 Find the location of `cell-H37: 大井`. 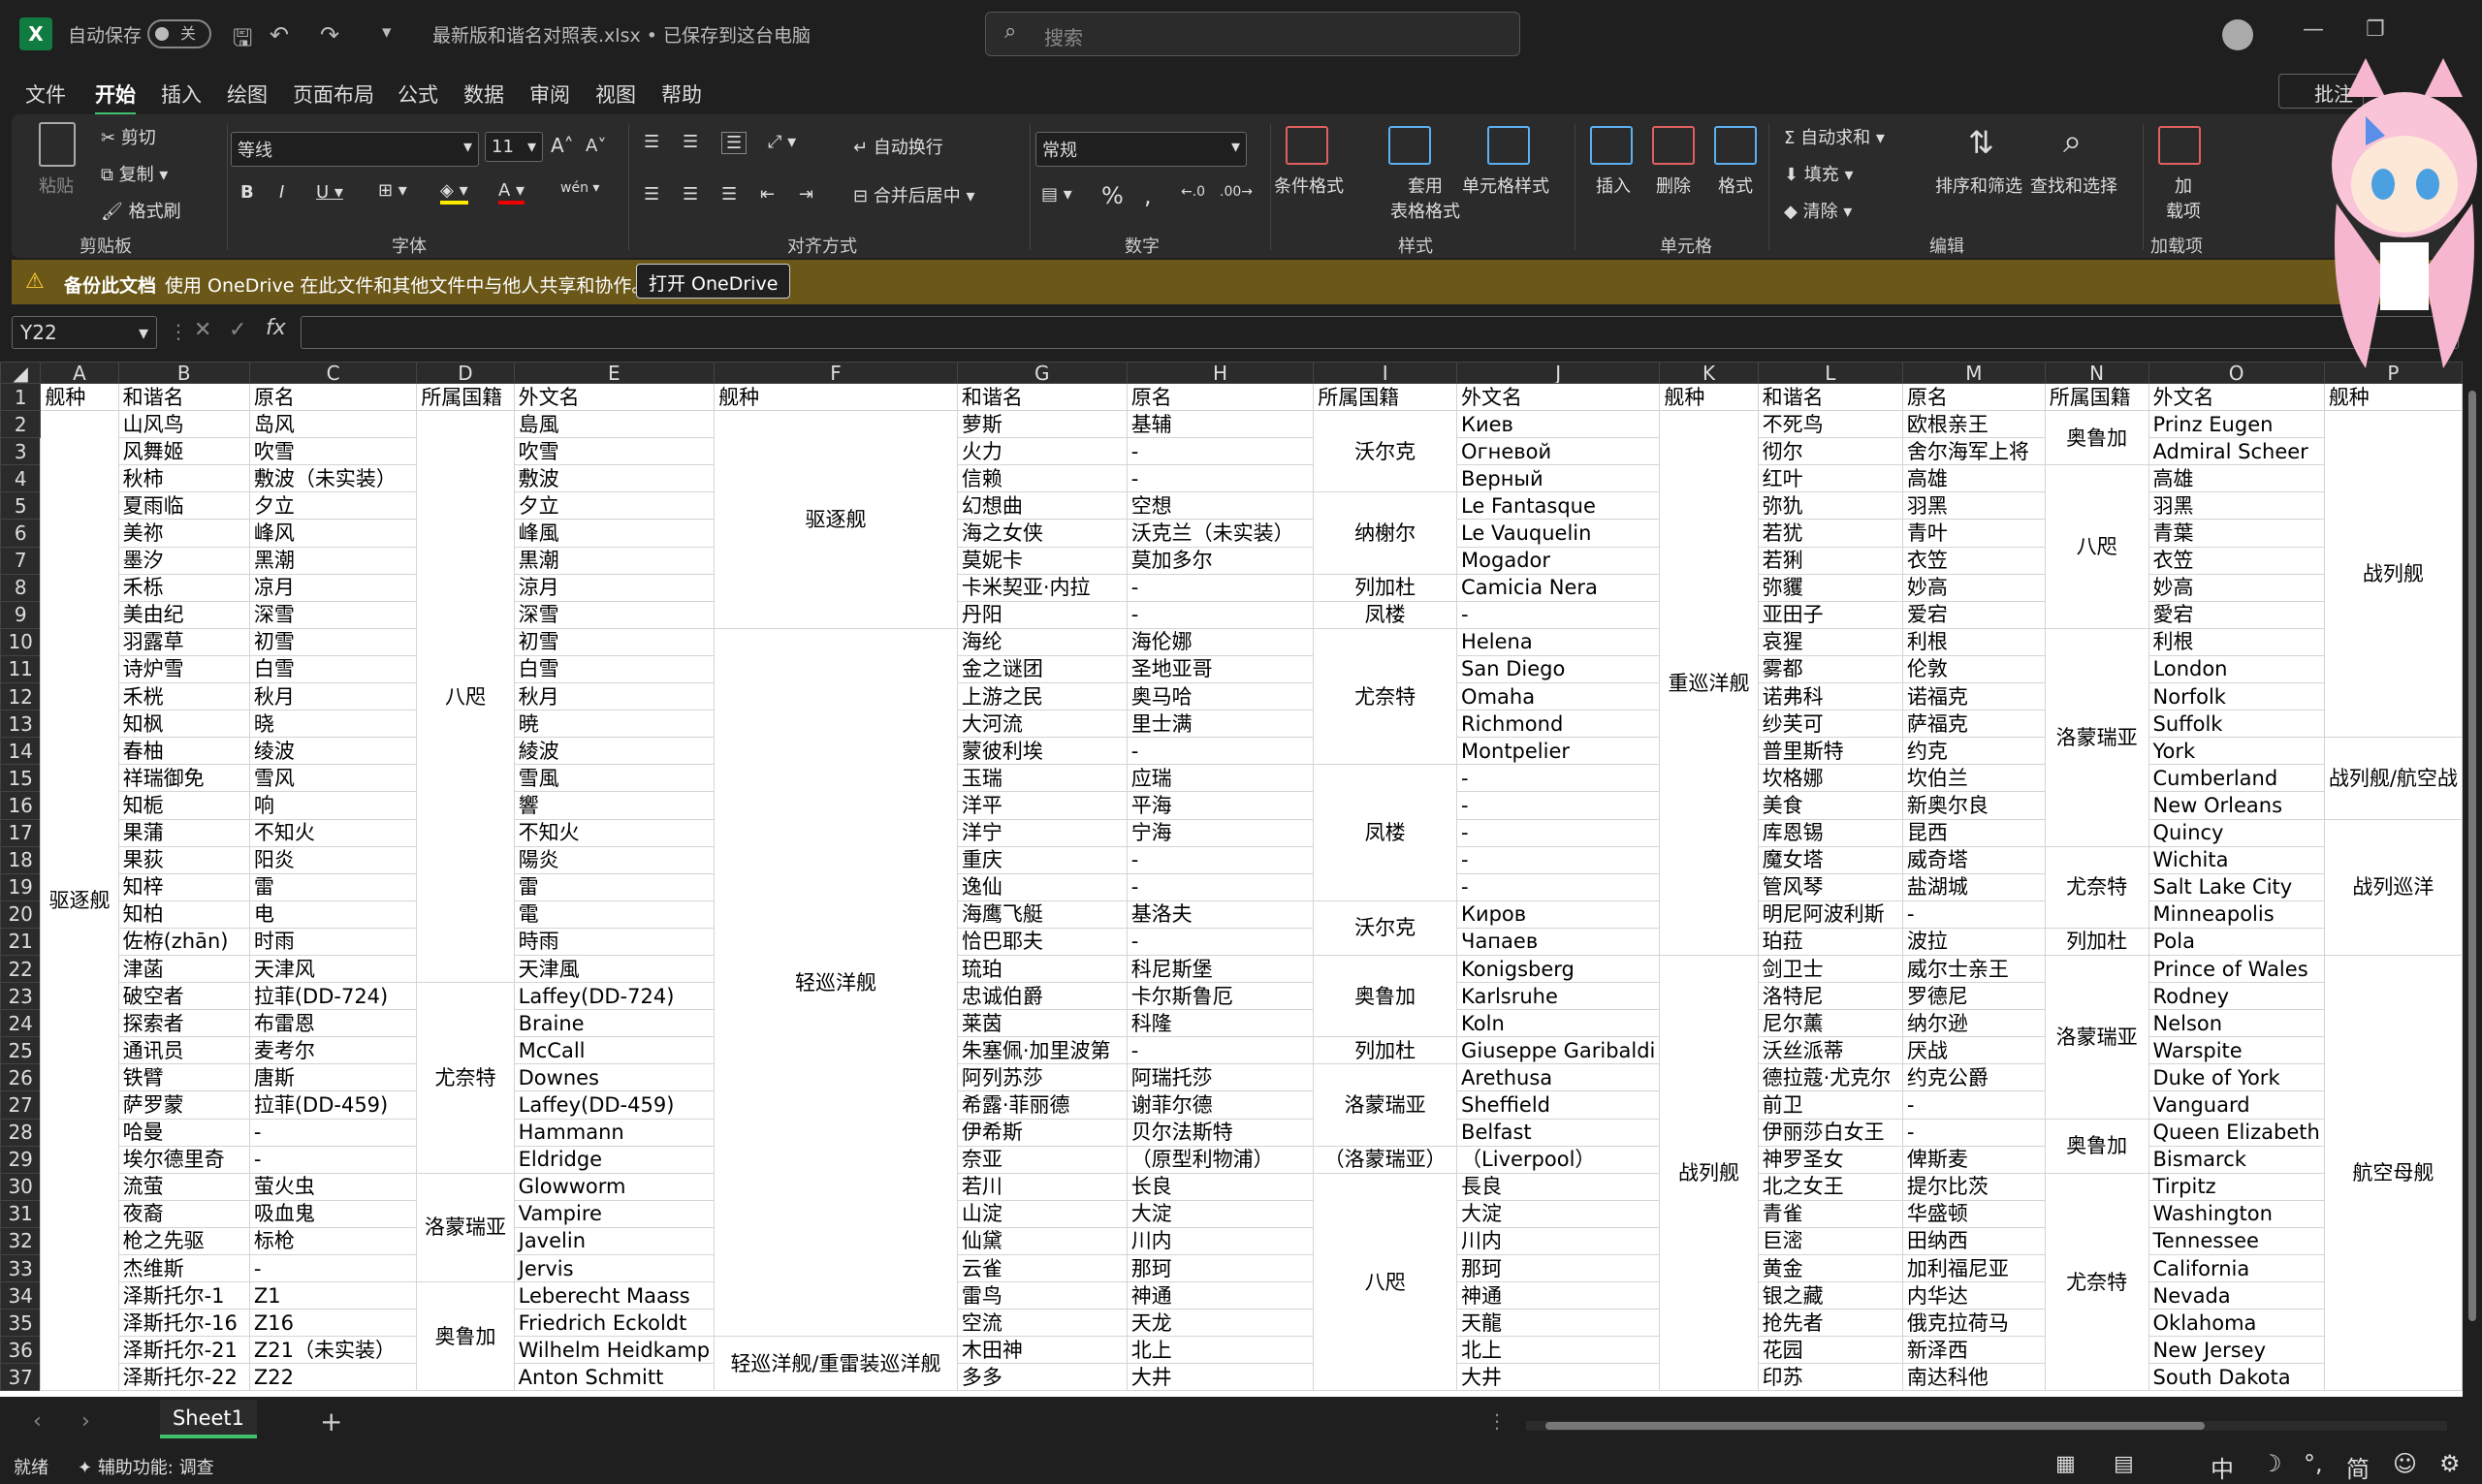

cell-H37: 大井 is located at coordinates (1220, 1377).